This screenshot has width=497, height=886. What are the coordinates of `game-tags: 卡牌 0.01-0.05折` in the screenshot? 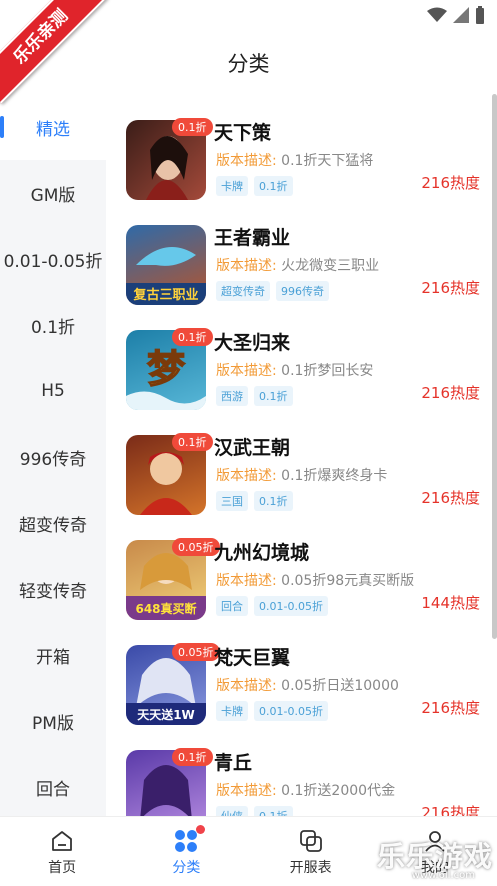 It's located at (272, 711).